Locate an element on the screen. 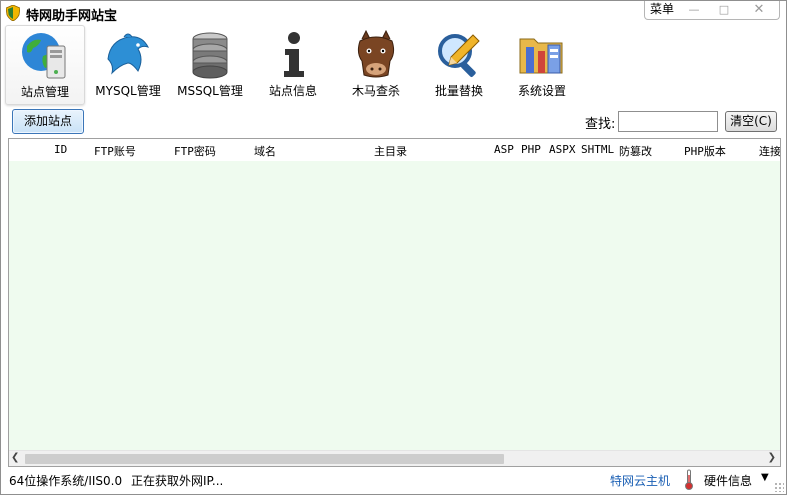 The width and height of the screenshot is (787, 495). scrollbar-thumb is located at coordinates (264, 459).